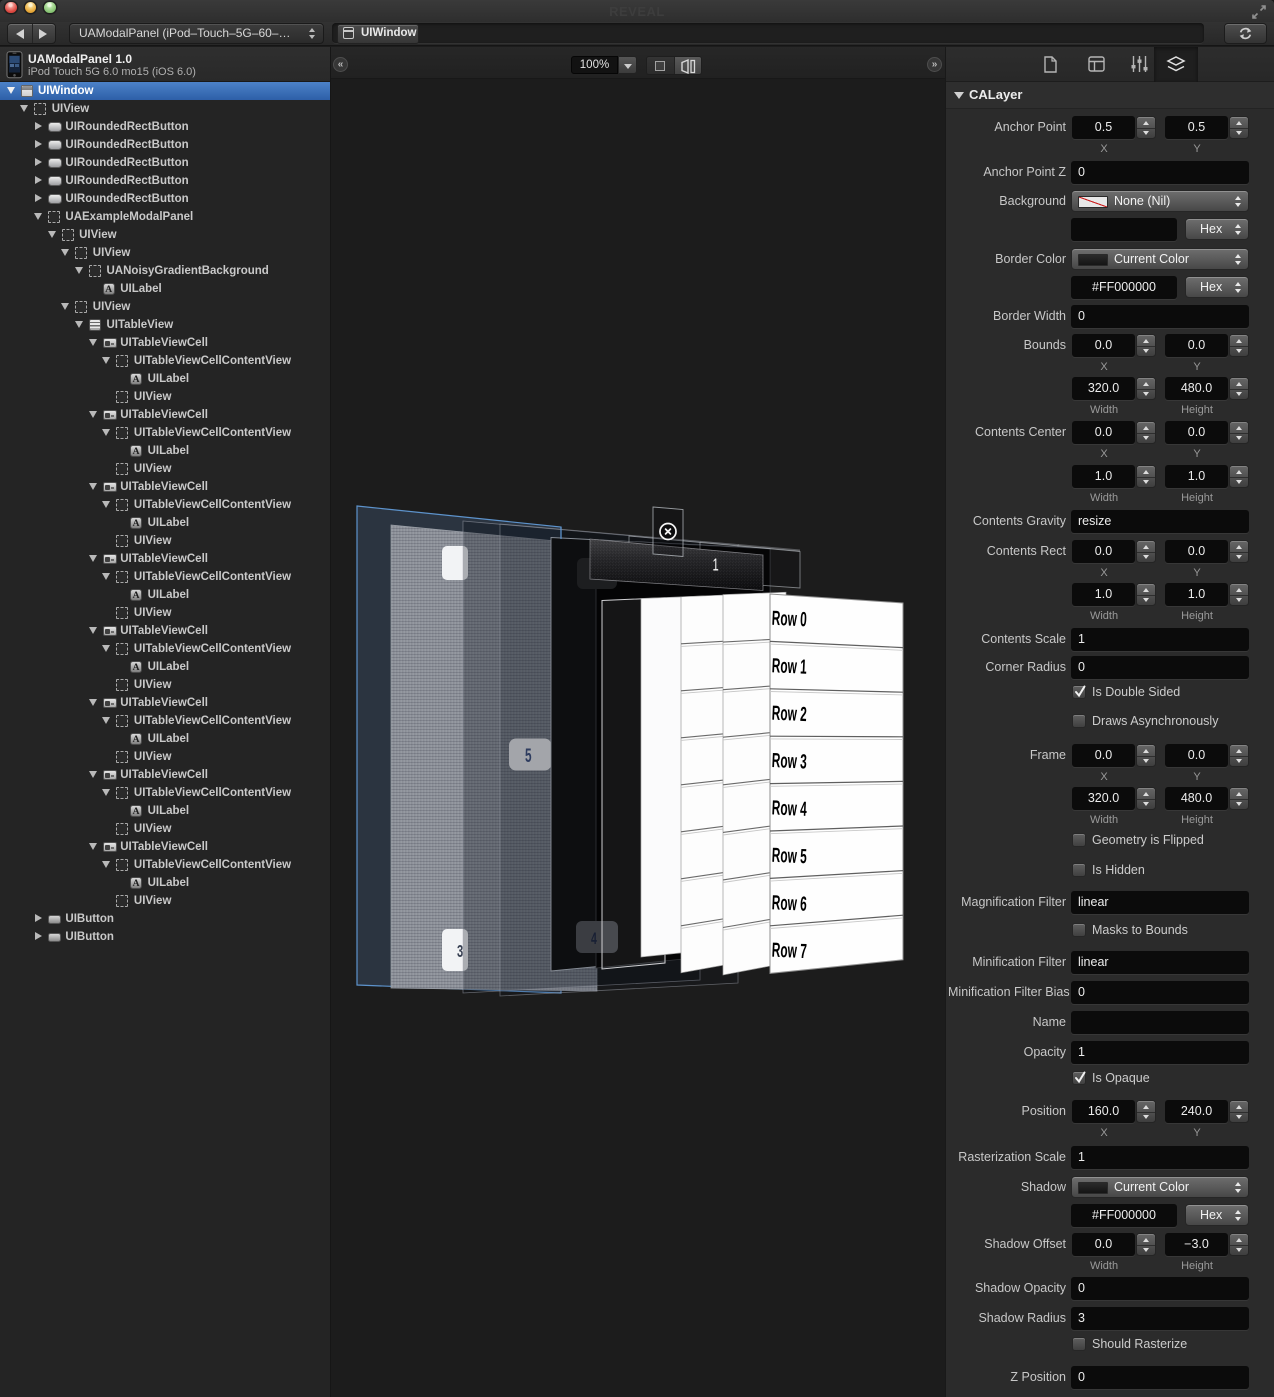 The width and height of the screenshot is (1274, 1397). What do you see at coordinates (789, 855) in the screenshot?
I see `svg-text: Row 5` at bounding box center [789, 855].